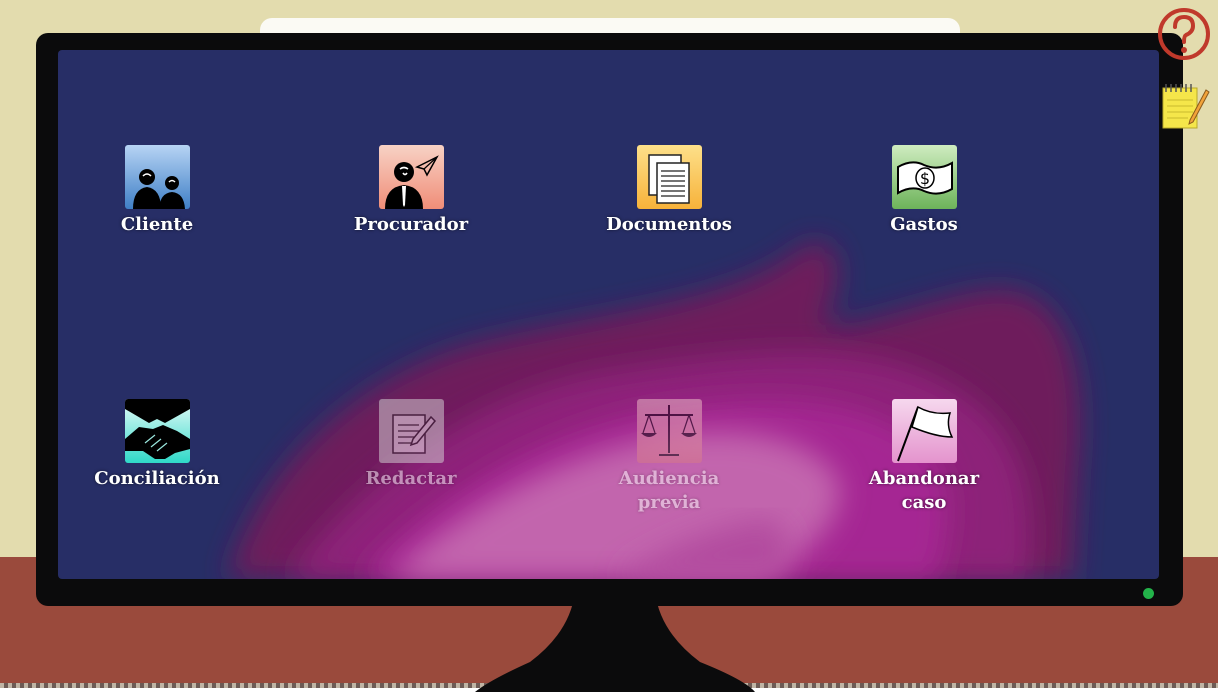  What do you see at coordinates (924, 431) in the screenshot?
I see `white-flag-icon` at bounding box center [924, 431].